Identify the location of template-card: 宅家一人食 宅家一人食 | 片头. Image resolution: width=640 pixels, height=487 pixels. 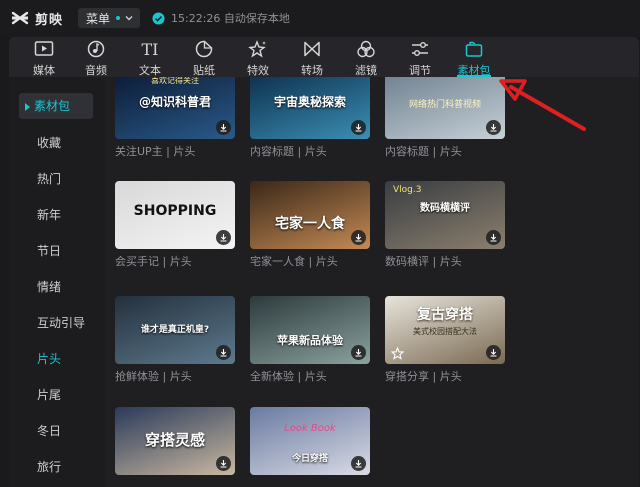
(310, 225).